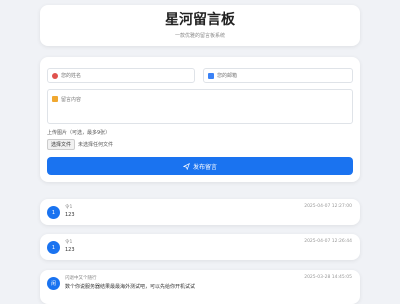 This screenshot has width=400, height=304. I want to click on app-title: 星河留言板, so click(200, 20).